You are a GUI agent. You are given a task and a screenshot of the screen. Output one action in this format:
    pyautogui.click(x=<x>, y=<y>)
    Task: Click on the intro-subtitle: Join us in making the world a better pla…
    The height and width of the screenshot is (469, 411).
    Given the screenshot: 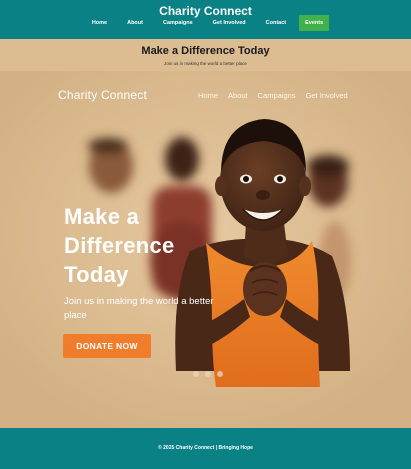 What is the action you would take?
    pyautogui.click(x=205, y=63)
    